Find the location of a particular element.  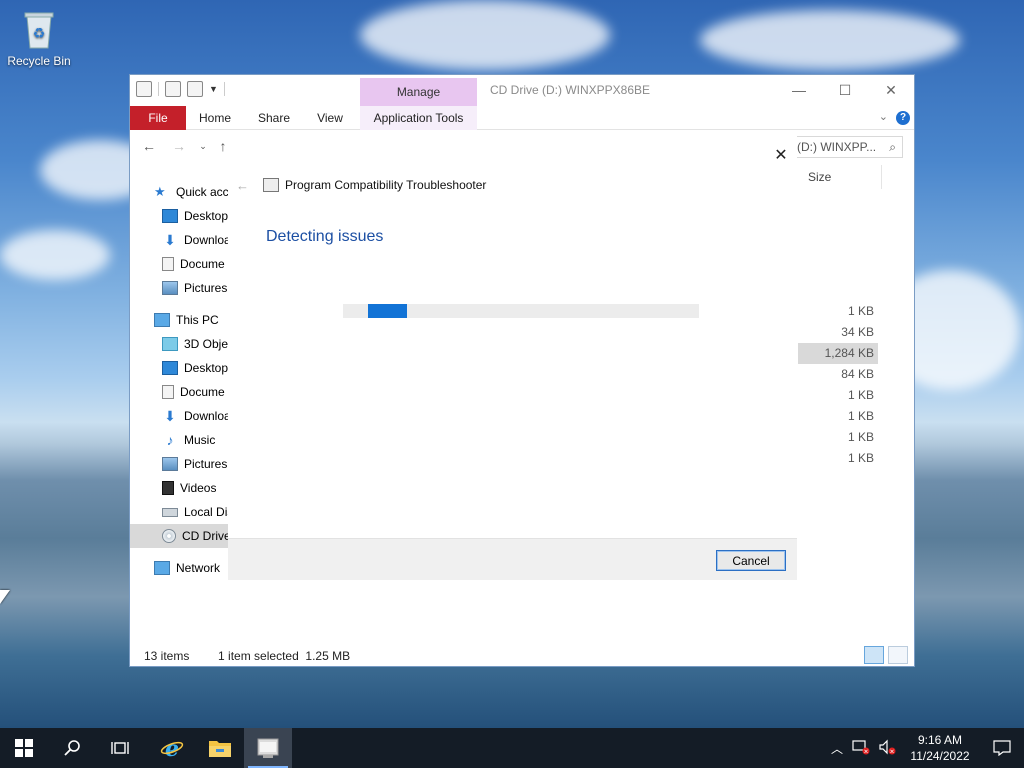

troubleshooter-taskbar-button is located at coordinates (268, 748).